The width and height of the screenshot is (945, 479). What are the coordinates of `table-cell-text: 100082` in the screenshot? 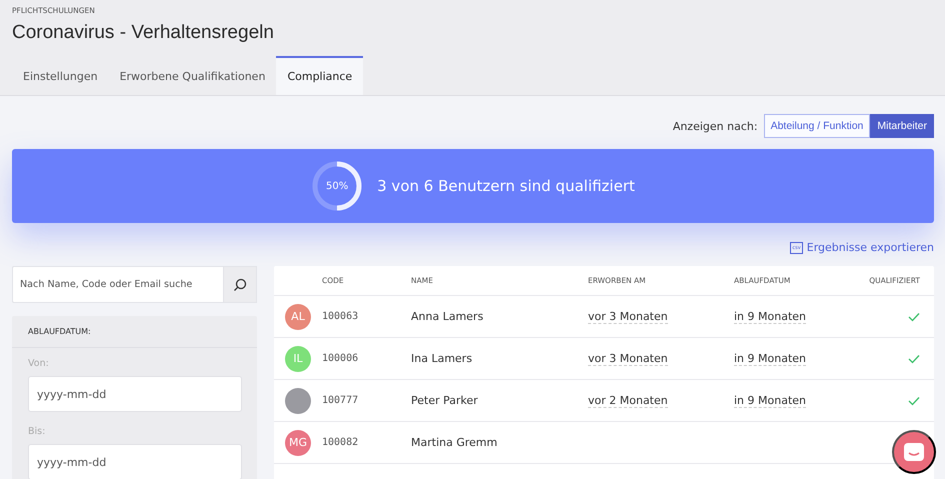 It's located at (341, 442).